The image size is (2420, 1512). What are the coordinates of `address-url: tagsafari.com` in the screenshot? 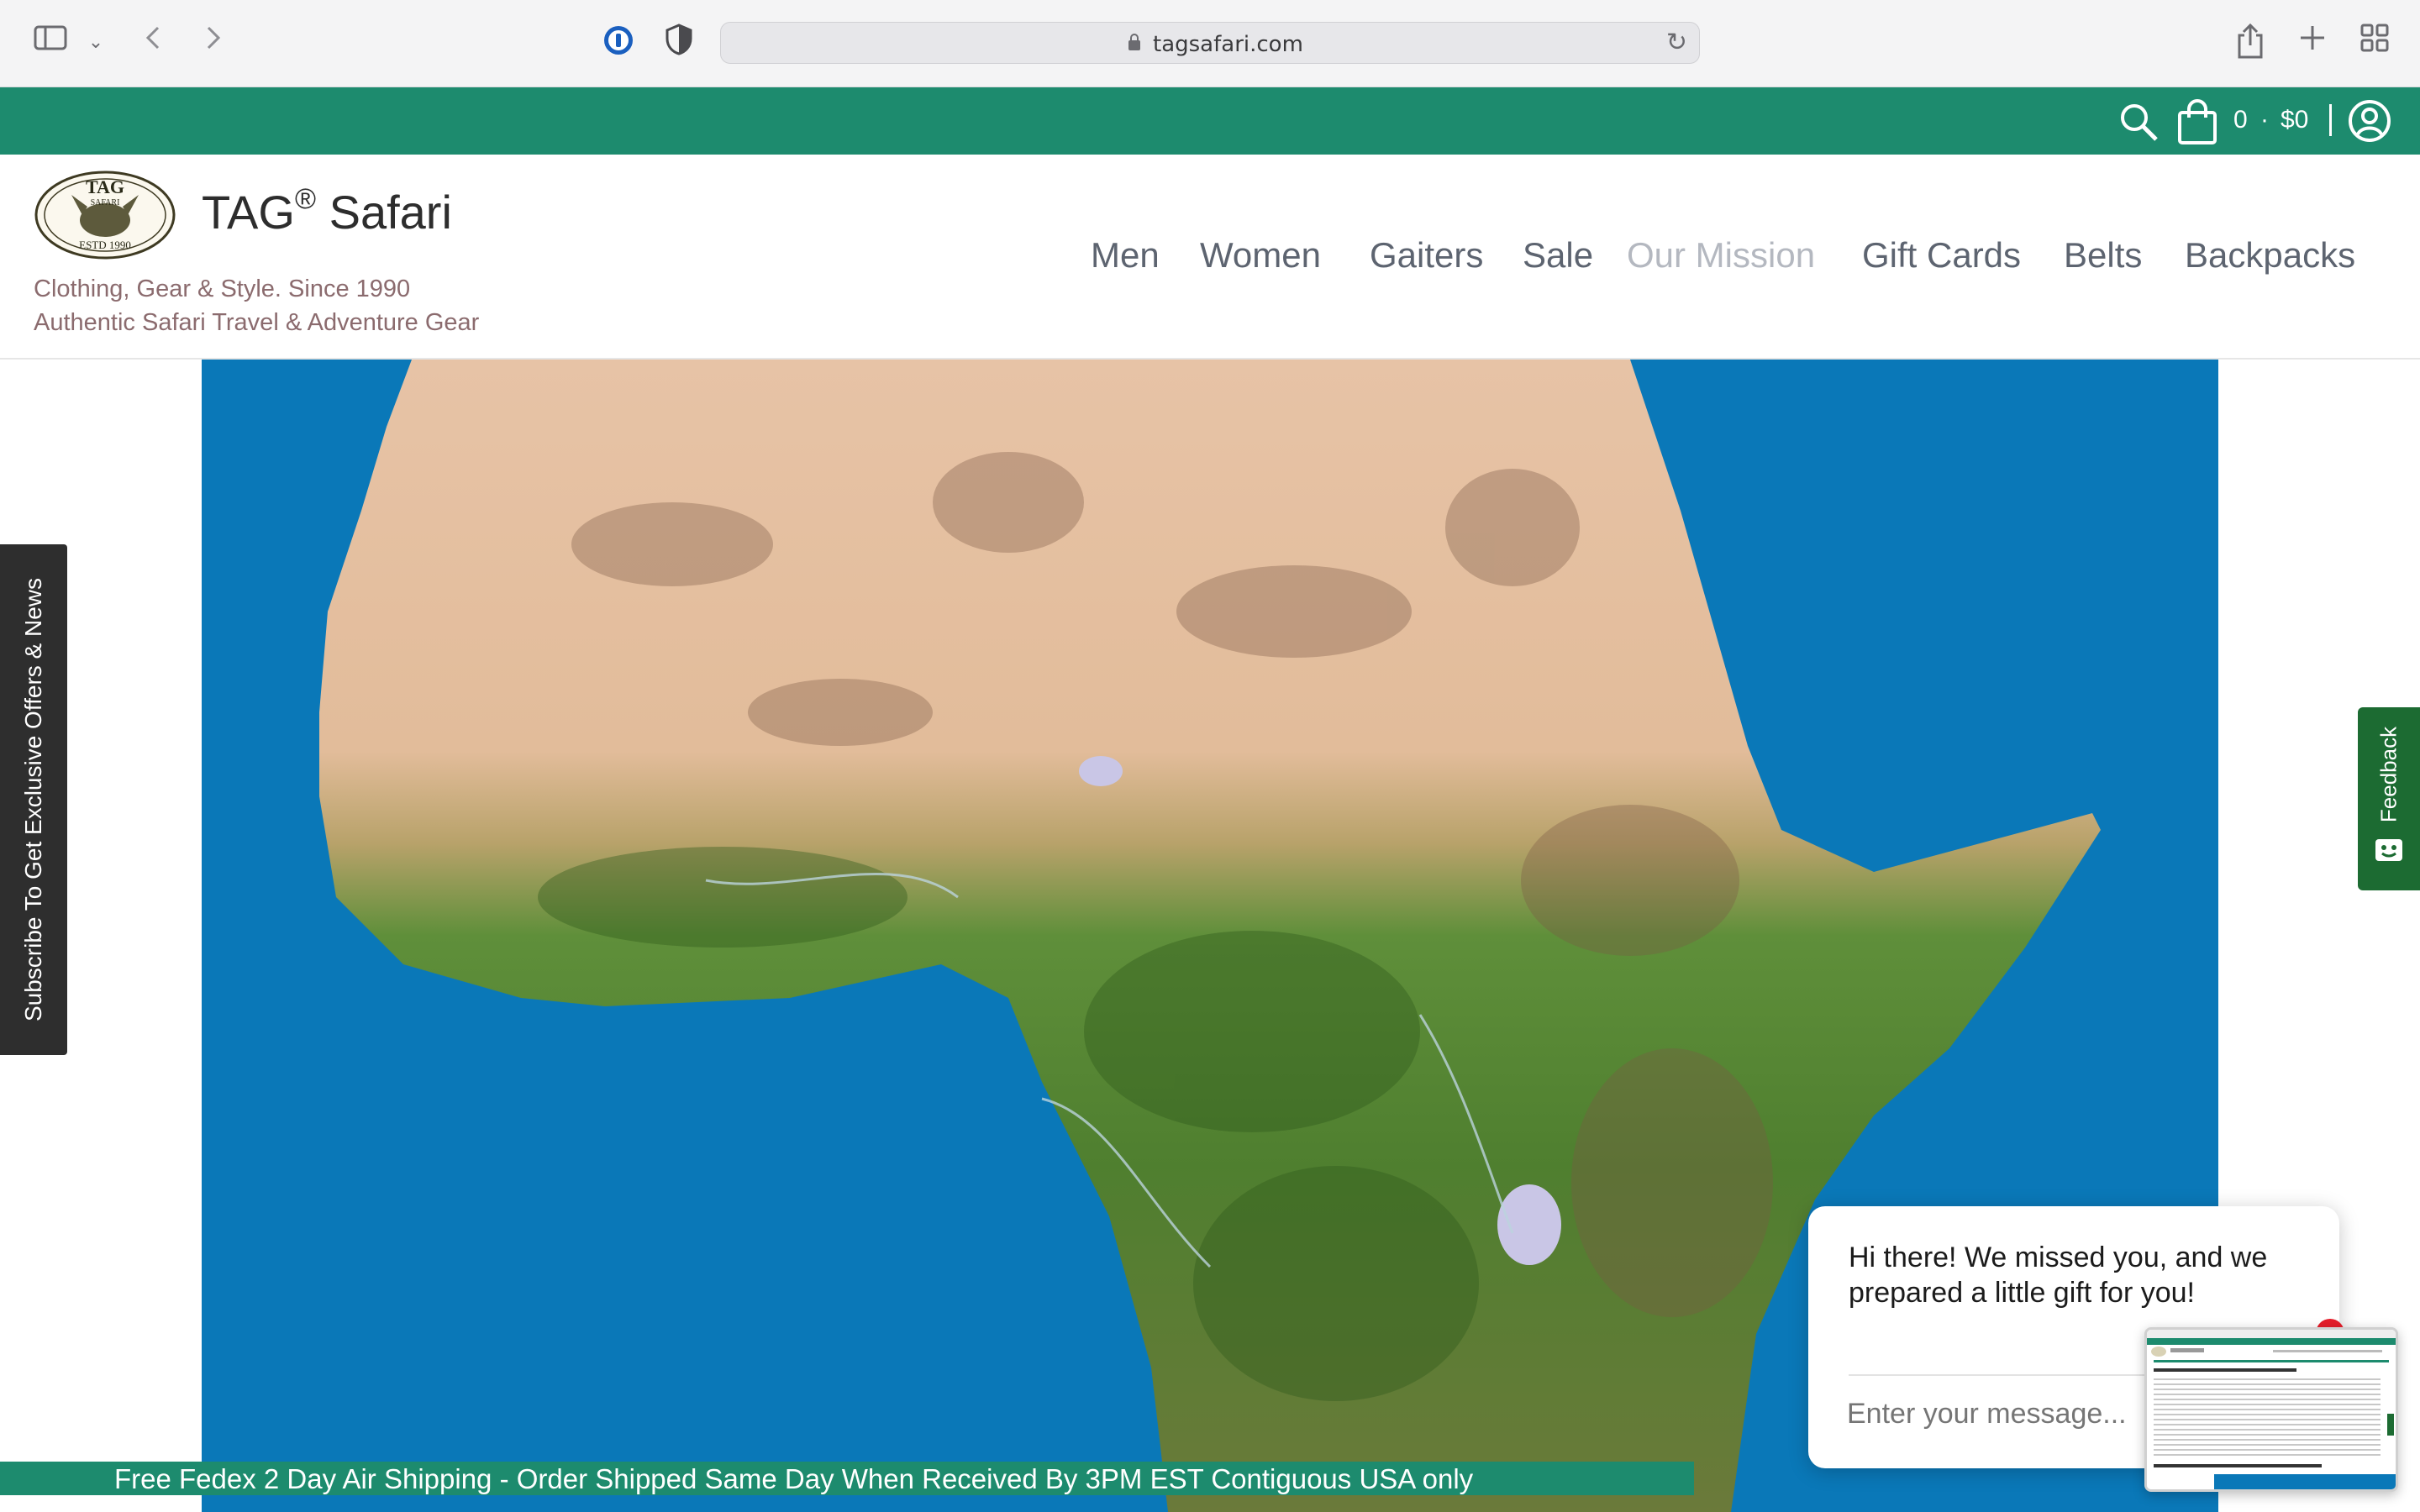 It's located at (1228, 44).